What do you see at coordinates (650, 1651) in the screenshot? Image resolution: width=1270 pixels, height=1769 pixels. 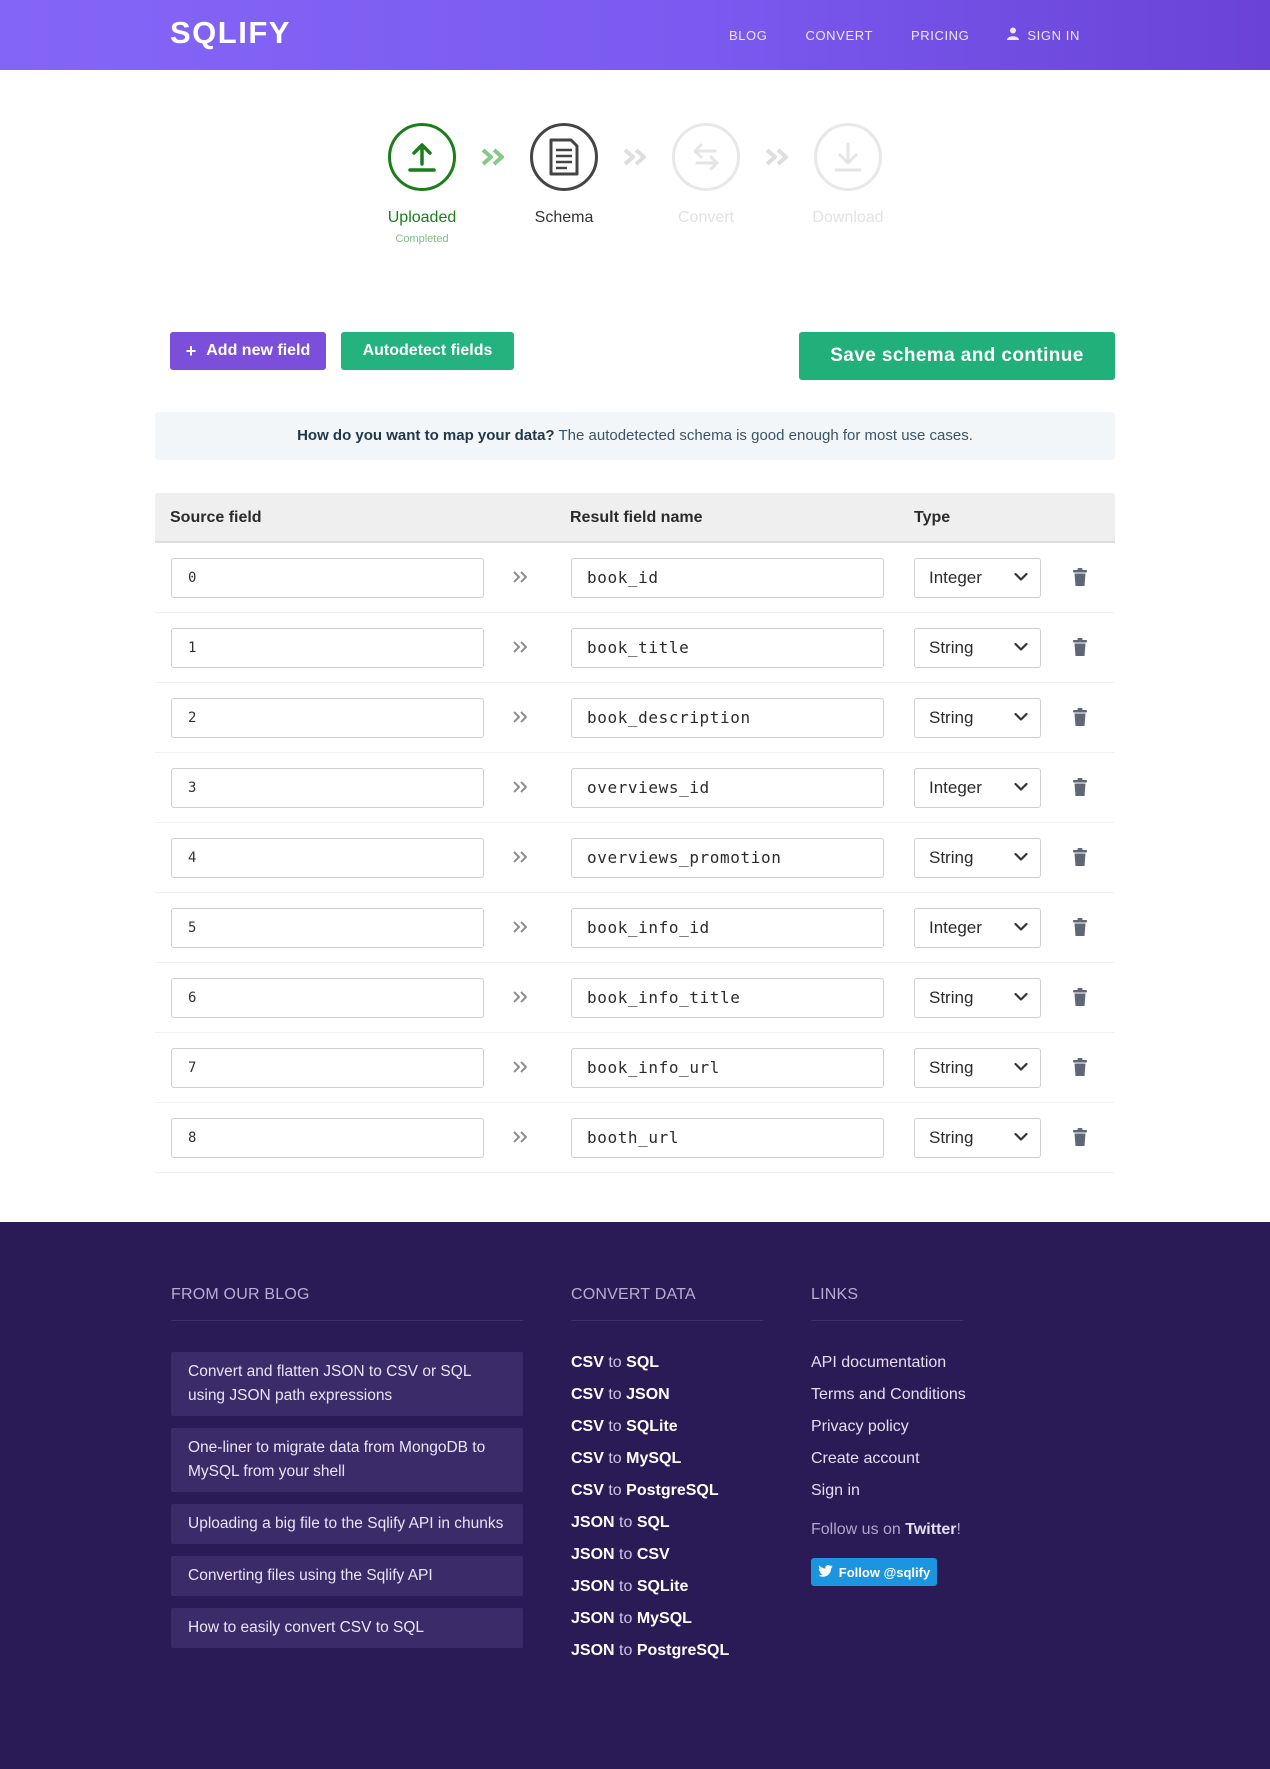 I see `convert-link: JSON to PostgreSQL` at bounding box center [650, 1651].